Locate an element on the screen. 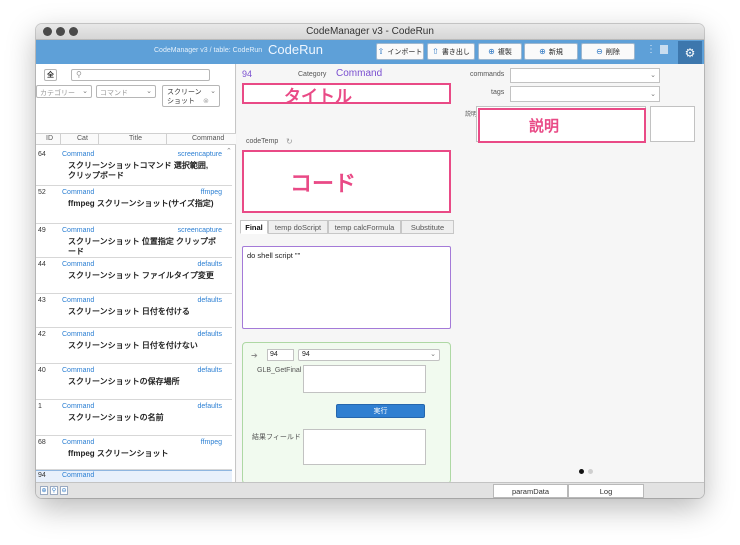  code-annotation: コード is located at coordinates (323, 183).